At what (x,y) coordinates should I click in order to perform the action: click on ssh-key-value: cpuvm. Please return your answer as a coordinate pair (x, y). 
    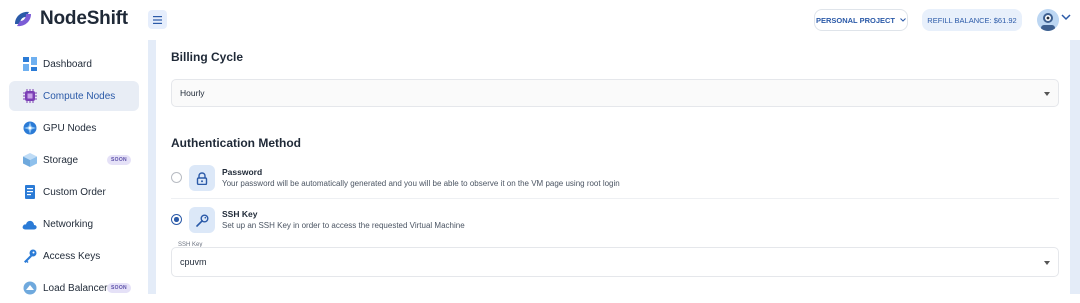
    Looking at the image, I should click on (193, 262).